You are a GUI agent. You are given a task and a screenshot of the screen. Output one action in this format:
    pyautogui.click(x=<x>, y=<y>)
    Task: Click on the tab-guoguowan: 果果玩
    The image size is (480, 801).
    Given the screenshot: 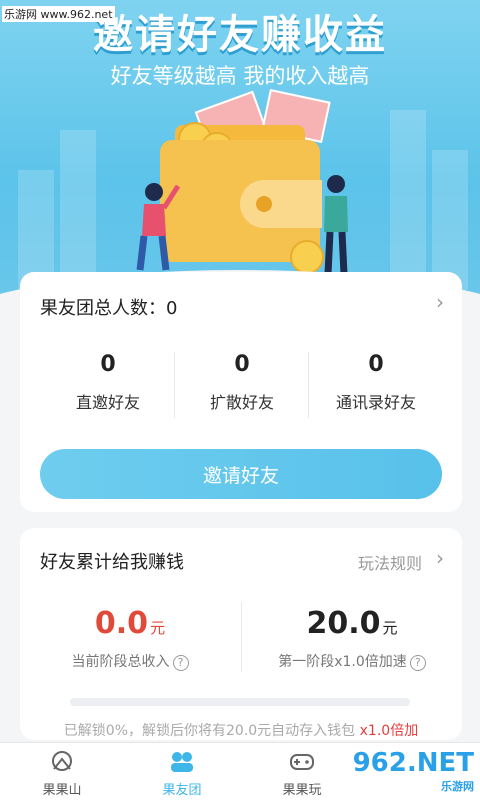 What is the action you would take?
    pyautogui.click(x=302, y=771)
    